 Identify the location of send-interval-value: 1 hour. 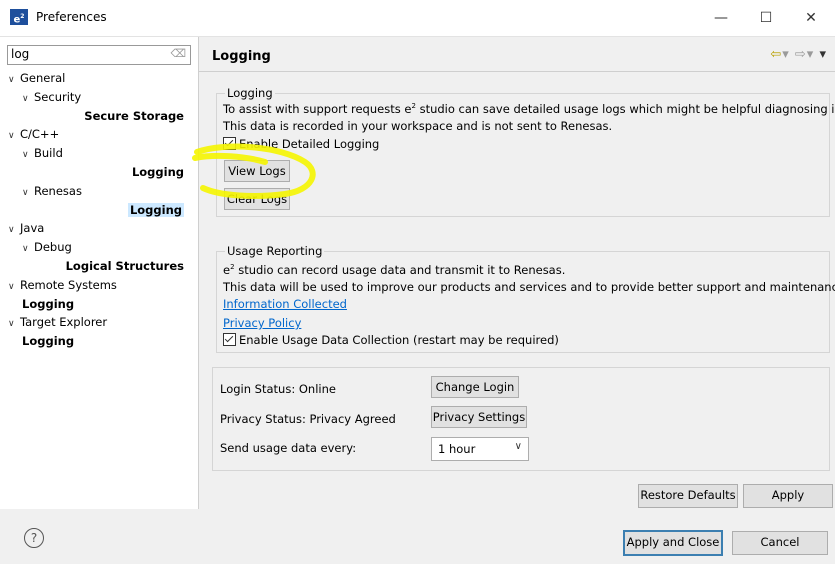
(457, 449).